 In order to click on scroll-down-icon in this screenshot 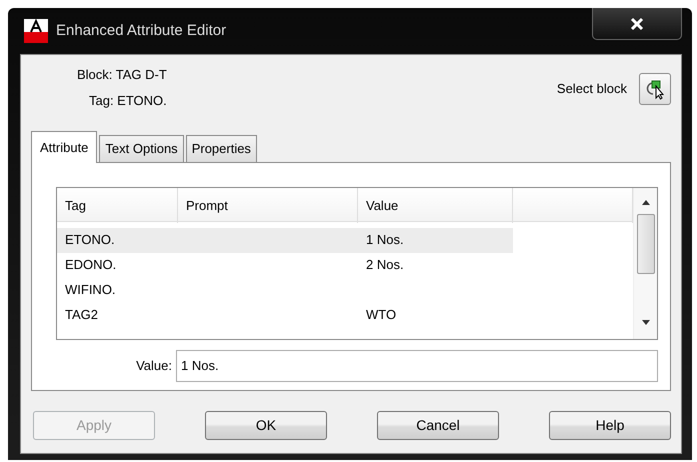, I will do `click(645, 322)`.